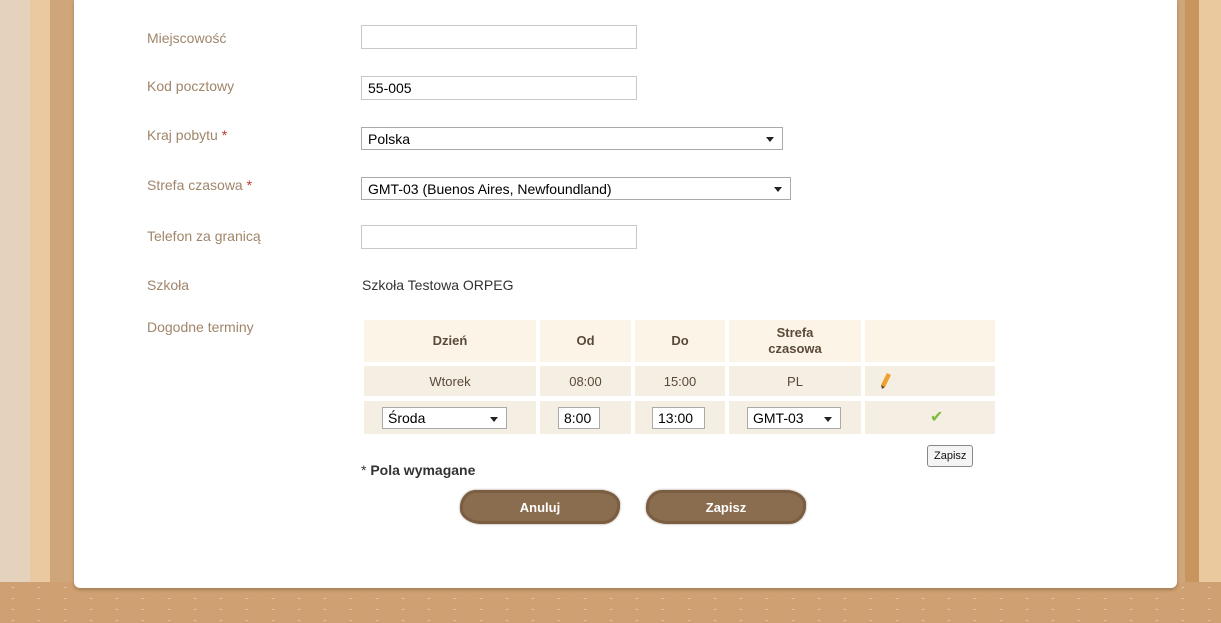  What do you see at coordinates (585, 341) in the screenshot?
I see `col-header-from: Od` at bounding box center [585, 341].